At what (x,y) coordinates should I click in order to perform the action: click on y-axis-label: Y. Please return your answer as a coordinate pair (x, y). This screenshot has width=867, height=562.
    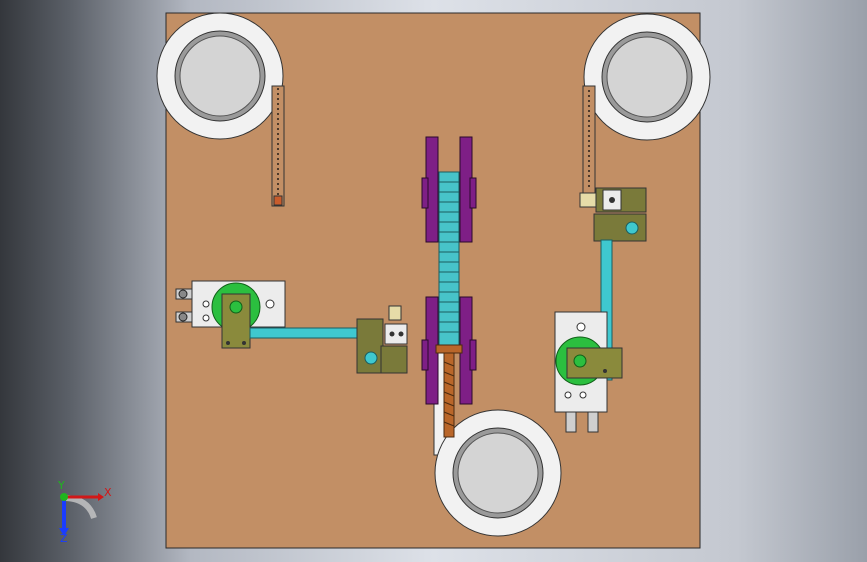
    Looking at the image, I should click on (61, 485).